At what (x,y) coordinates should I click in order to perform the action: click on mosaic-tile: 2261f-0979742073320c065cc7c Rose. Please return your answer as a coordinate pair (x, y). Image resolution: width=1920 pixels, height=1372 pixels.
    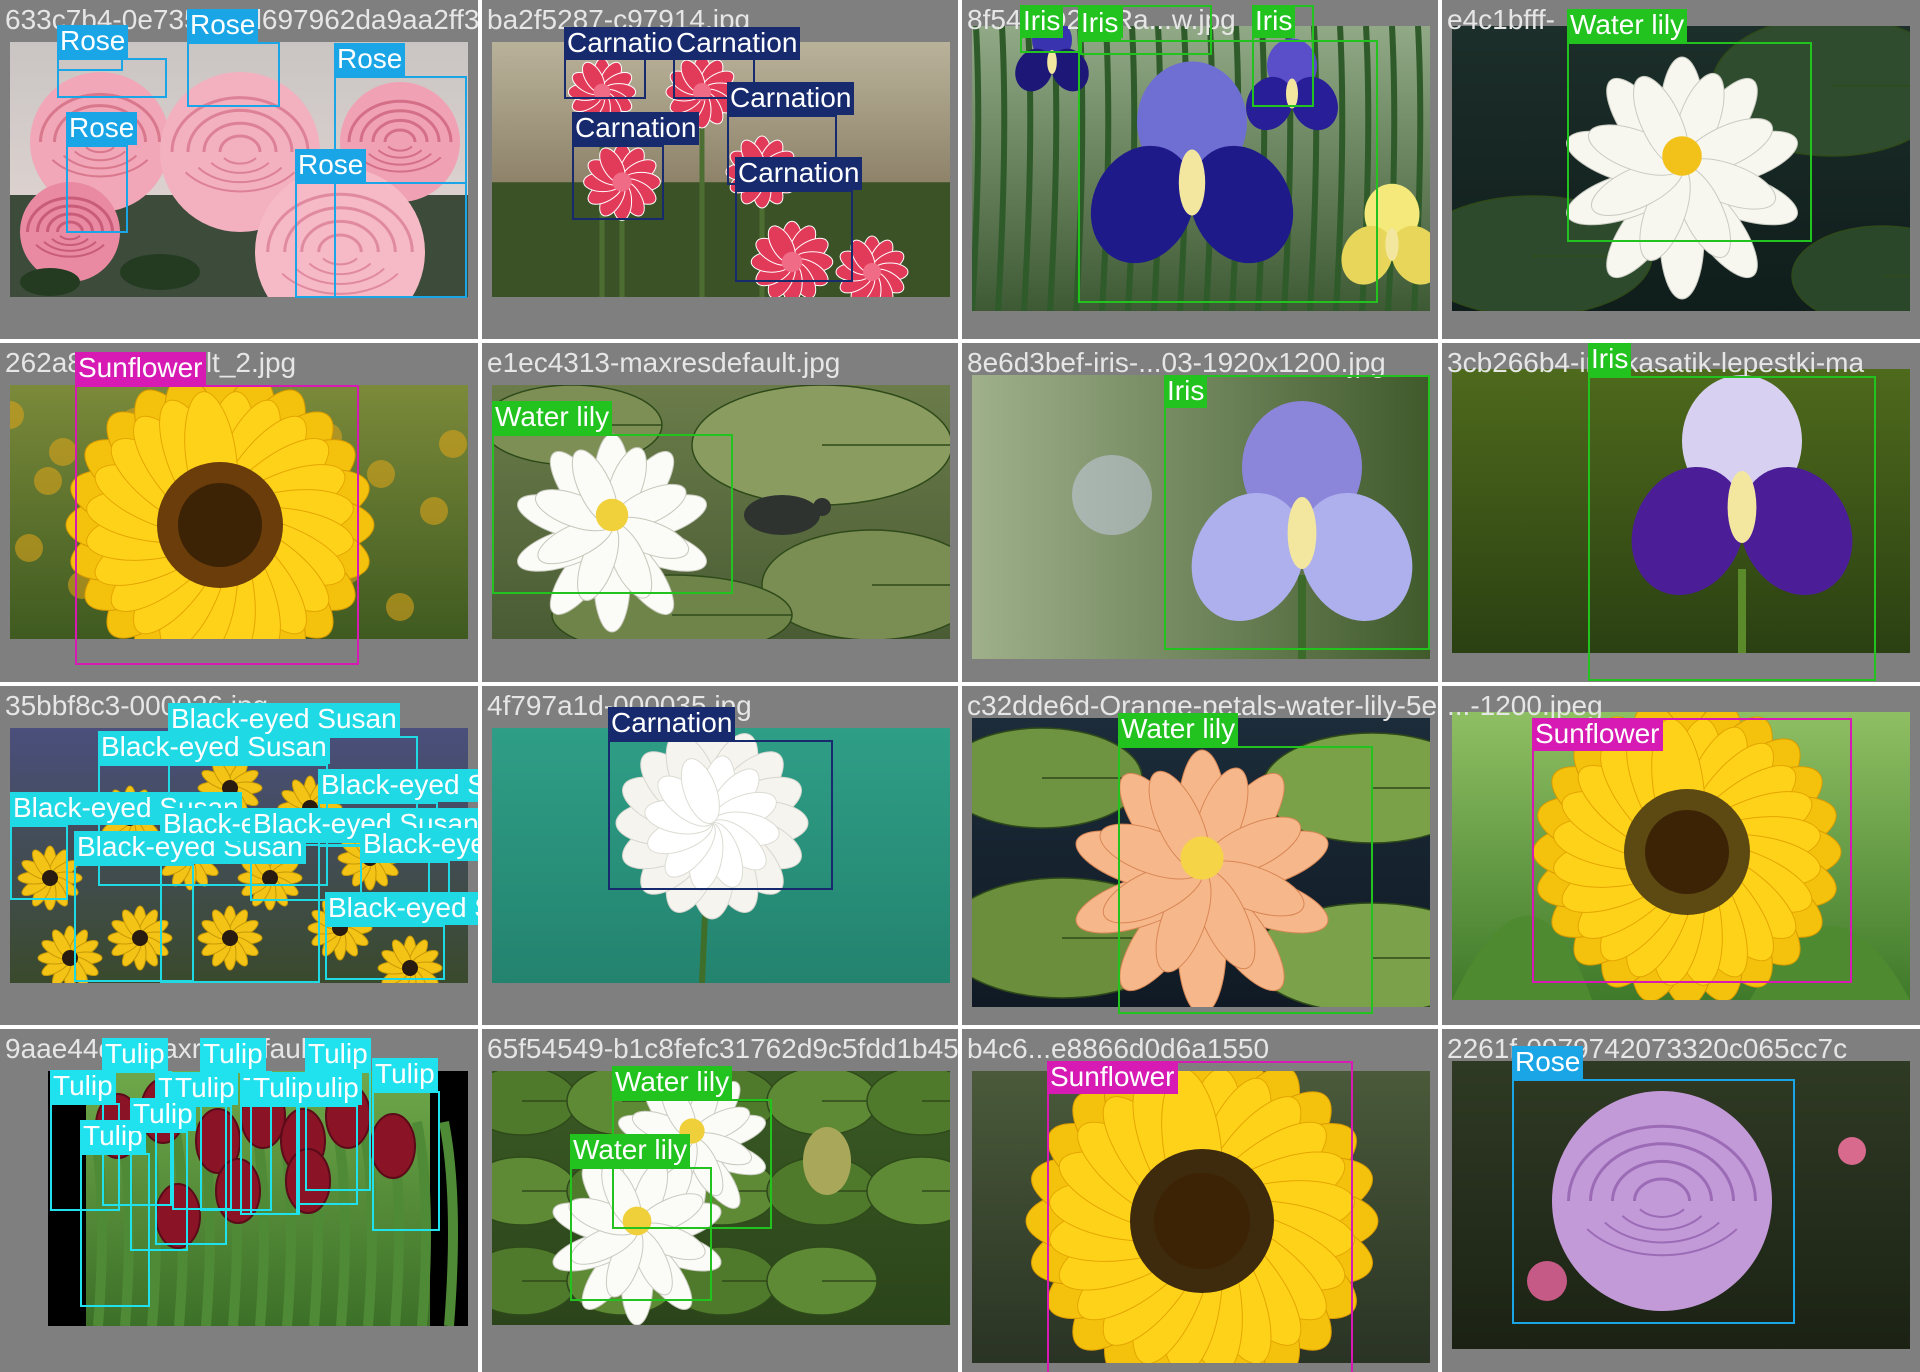
    Looking at the image, I should click on (1681, 1200).